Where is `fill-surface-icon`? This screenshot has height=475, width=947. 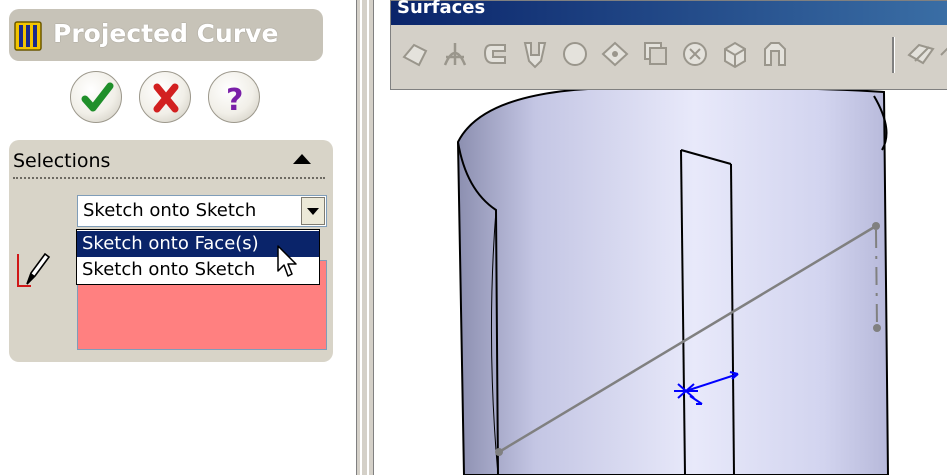 fill-surface-icon is located at coordinates (735, 54).